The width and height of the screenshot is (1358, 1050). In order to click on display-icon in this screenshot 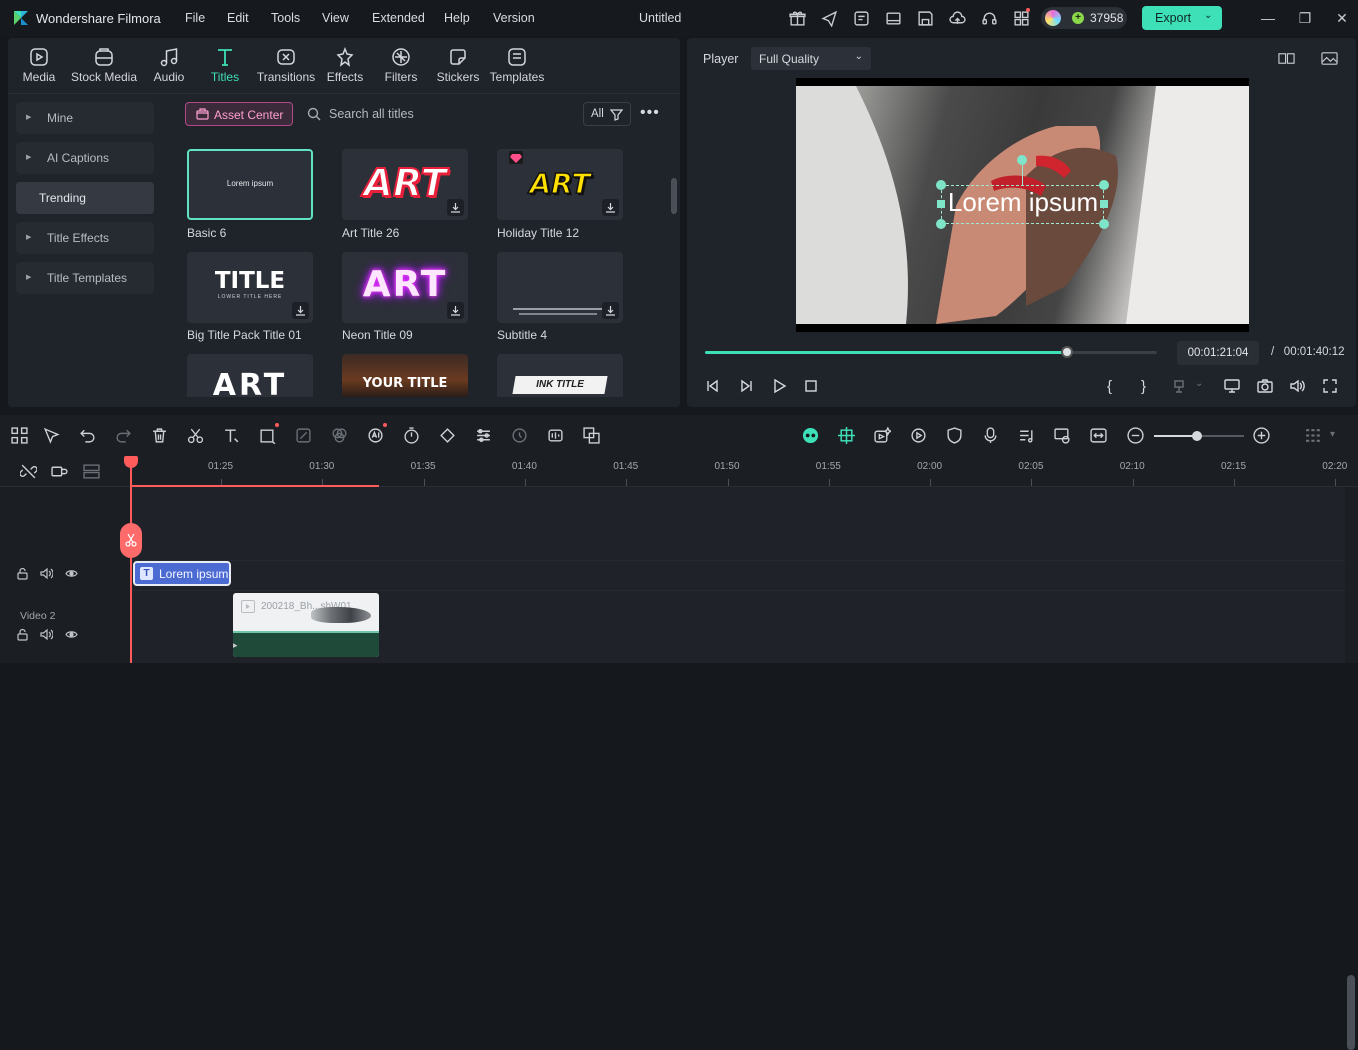, I will do `click(1233, 387)`.